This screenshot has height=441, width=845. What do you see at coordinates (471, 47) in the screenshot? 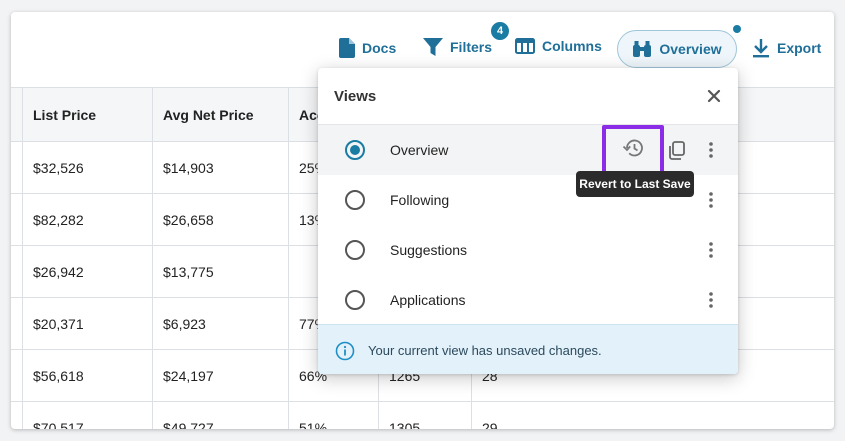
I see `filters-label: Filters` at bounding box center [471, 47].